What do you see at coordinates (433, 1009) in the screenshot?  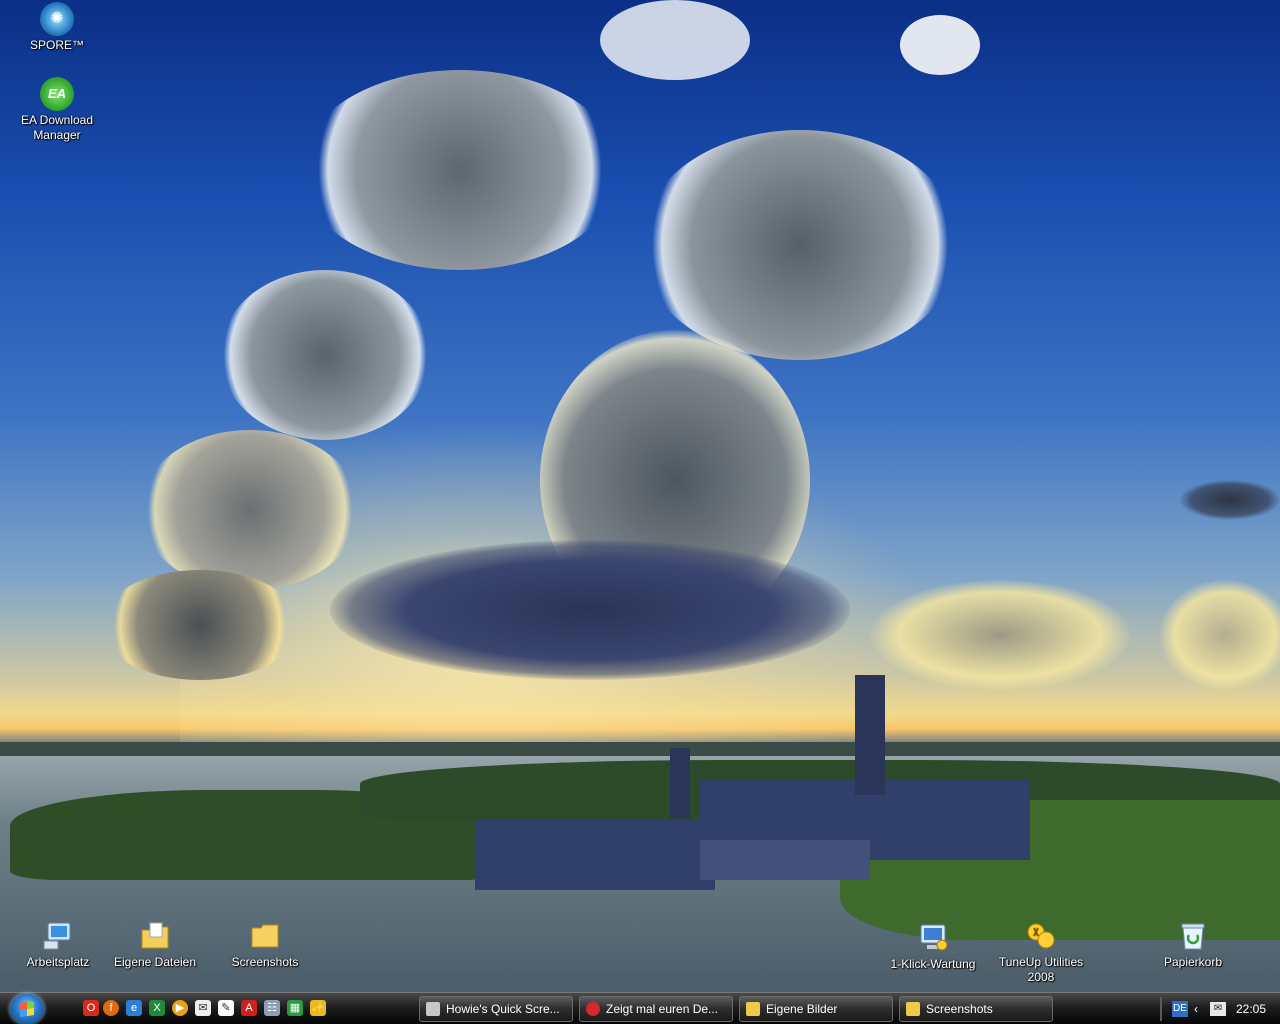 I see `screenshot-app-icon` at bounding box center [433, 1009].